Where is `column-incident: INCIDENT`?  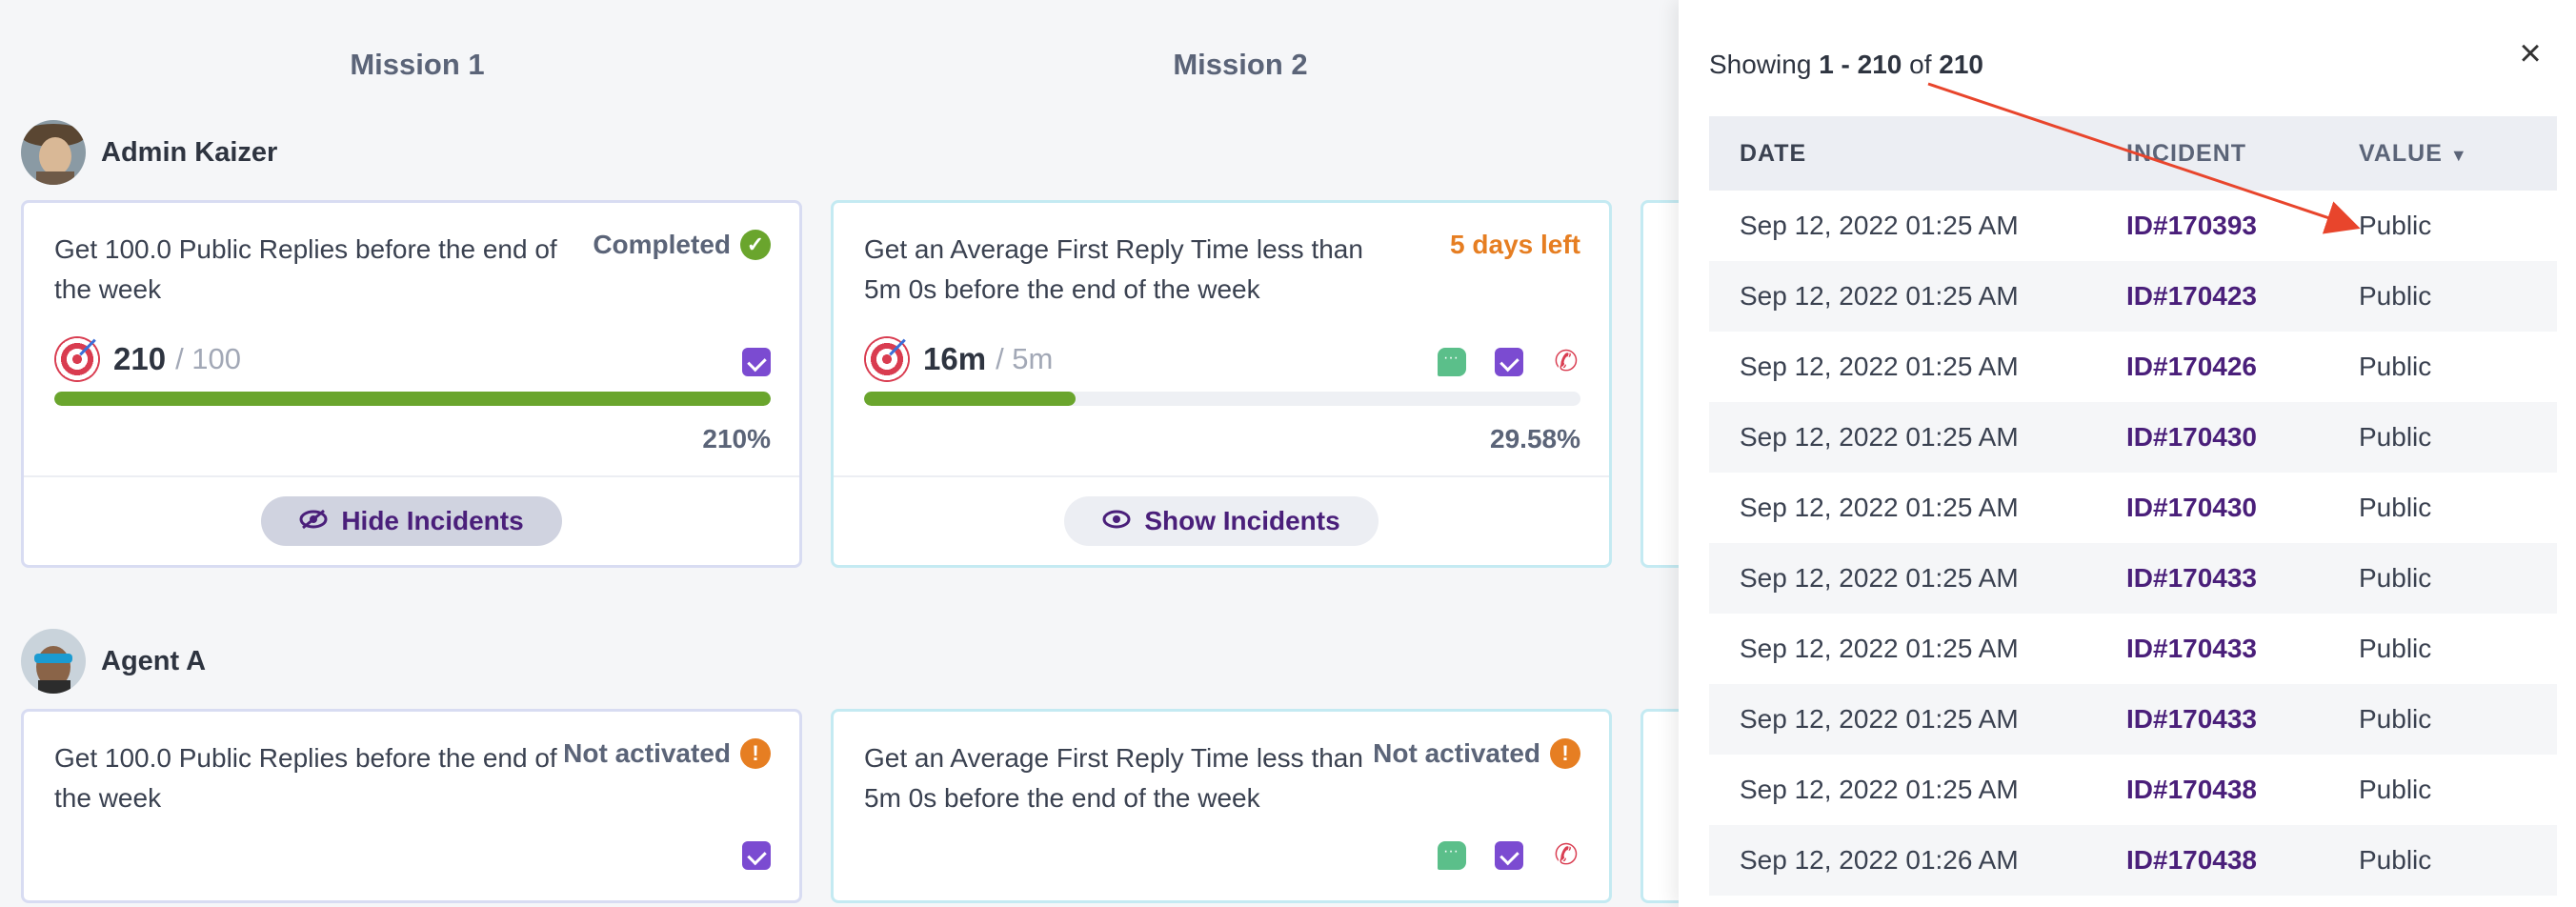
column-incident: INCIDENT is located at coordinates (2242, 154).